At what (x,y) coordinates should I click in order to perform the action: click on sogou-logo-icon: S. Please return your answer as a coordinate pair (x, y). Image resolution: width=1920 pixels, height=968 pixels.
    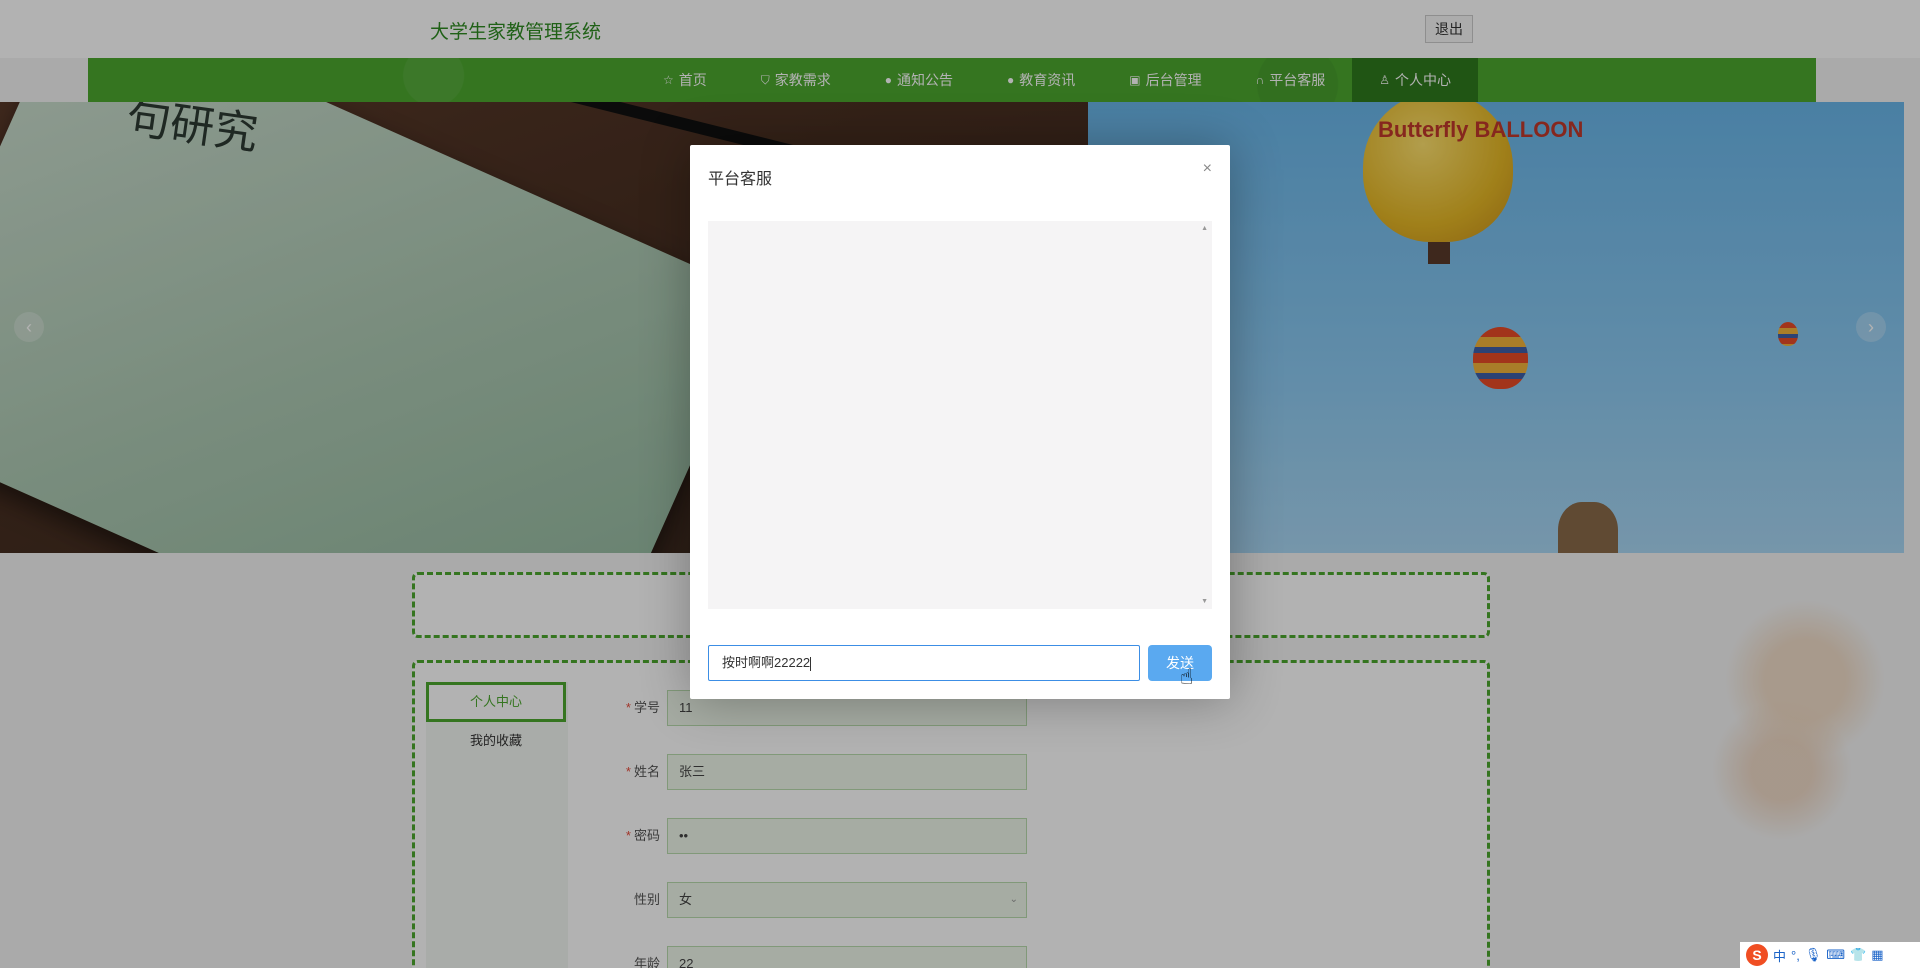
    Looking at the image, I should click on (1757, 955).